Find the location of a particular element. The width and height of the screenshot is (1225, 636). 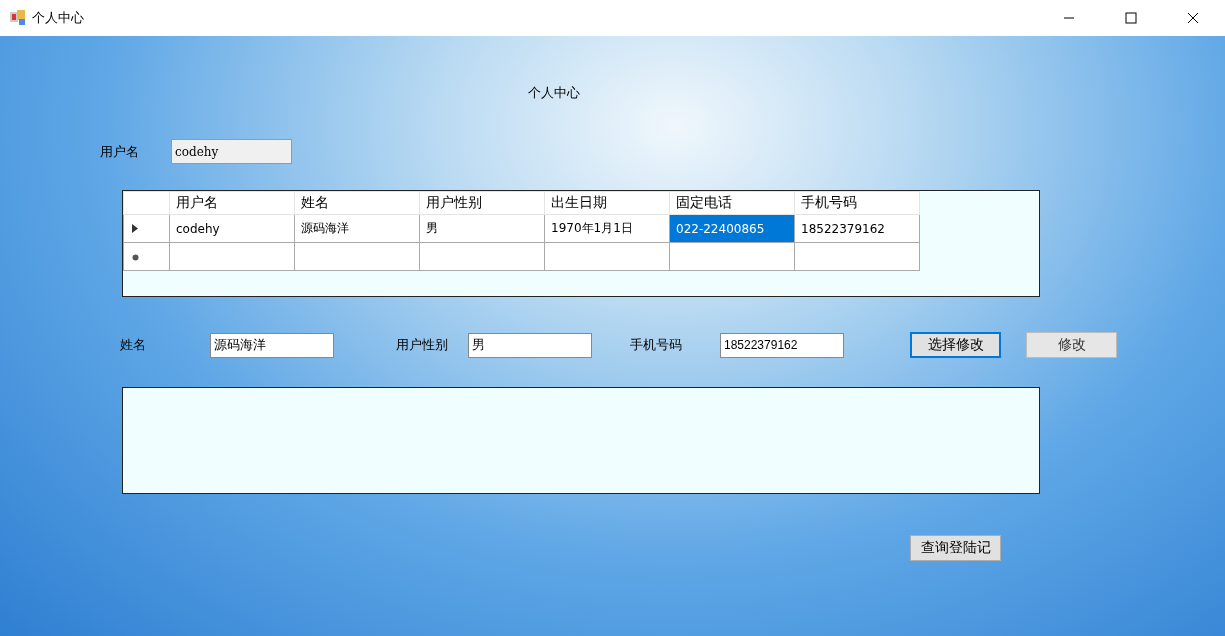

username-label: 用户名 is located at coordinates (120, 151).